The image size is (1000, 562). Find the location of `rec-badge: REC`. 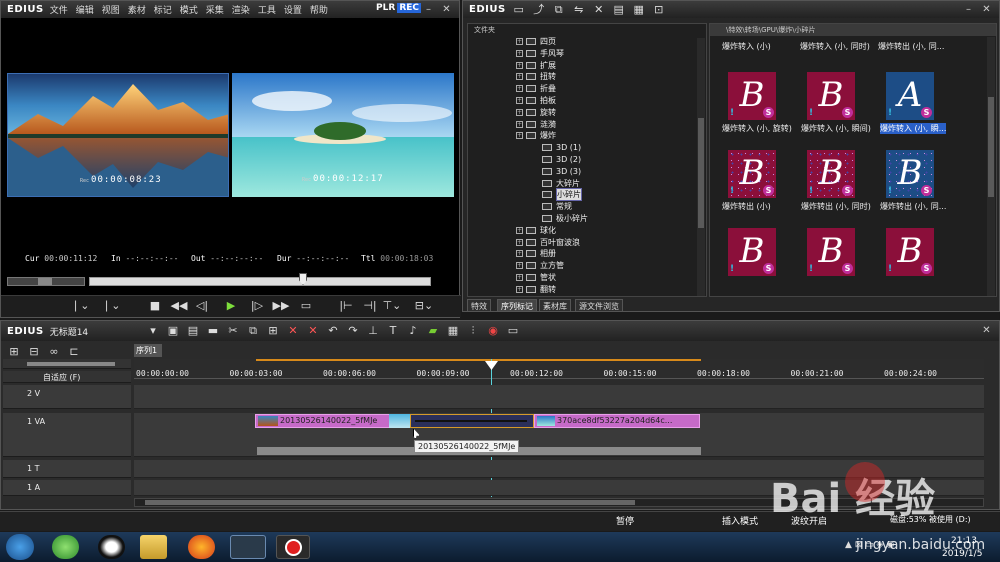

rec-badge: REC is located at coordinates (409, 8).